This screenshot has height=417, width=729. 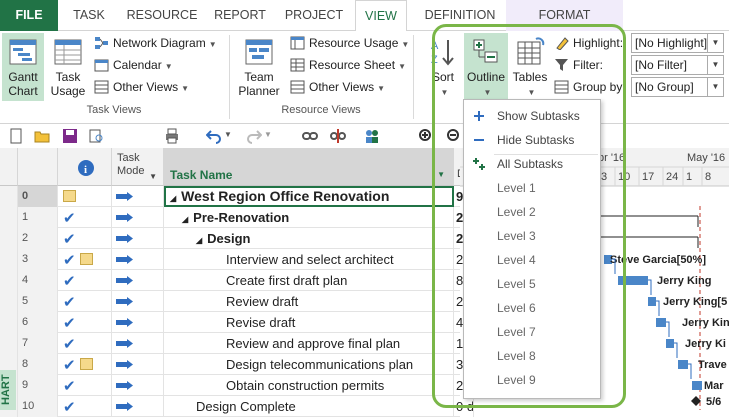 What do you see at coordinates (38, 343) in the screenshot?
I see `row-id: 7` at bounding box center [38, 343].